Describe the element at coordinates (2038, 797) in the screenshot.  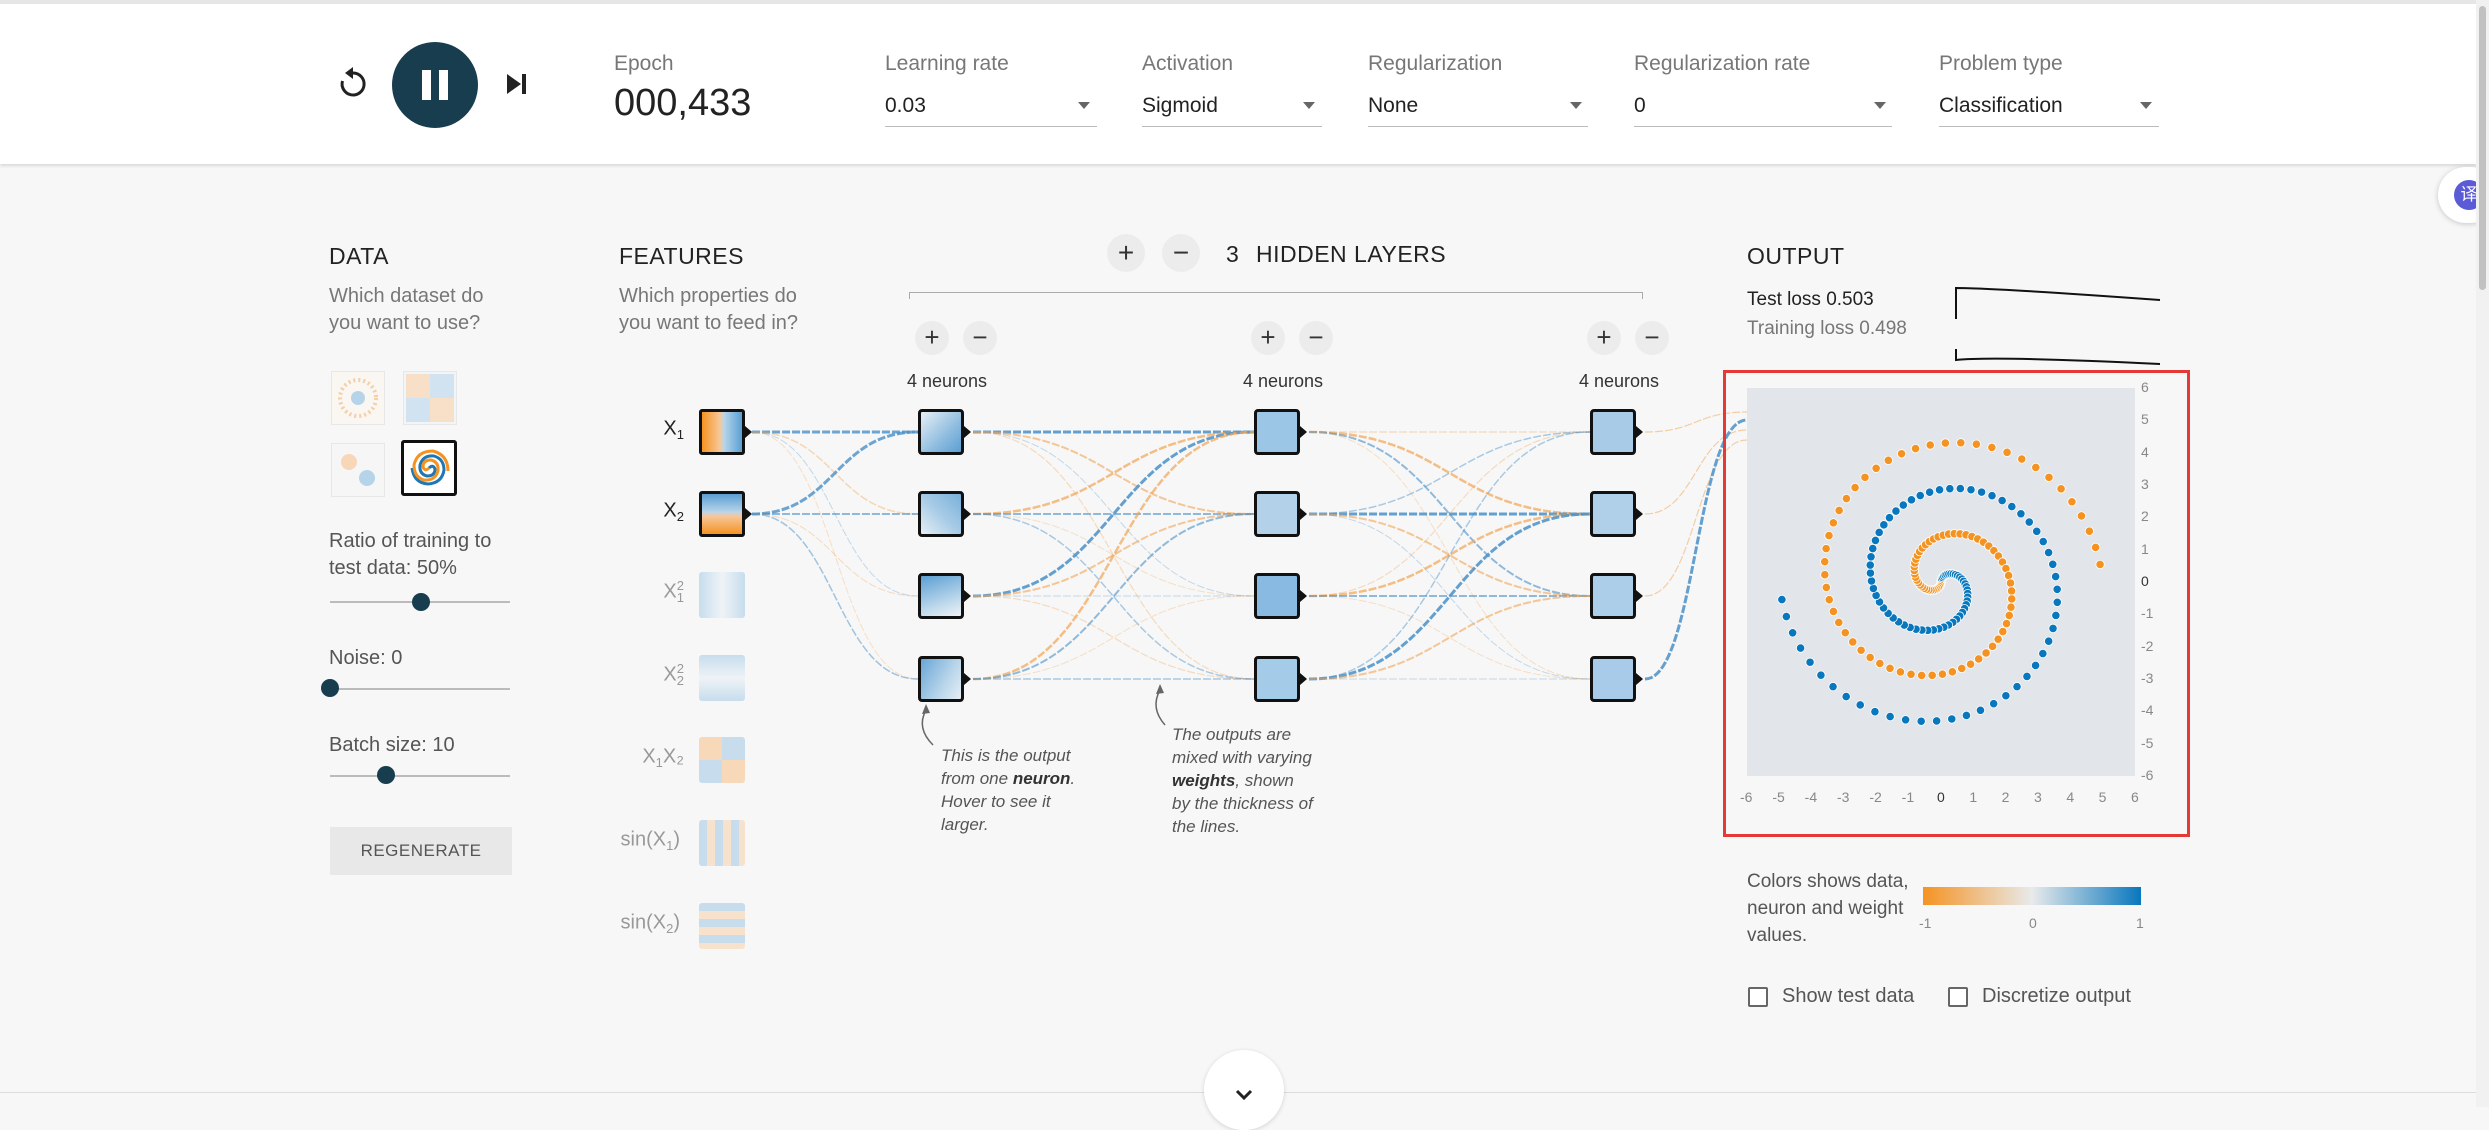
I see `x-tick: 3` at that location.